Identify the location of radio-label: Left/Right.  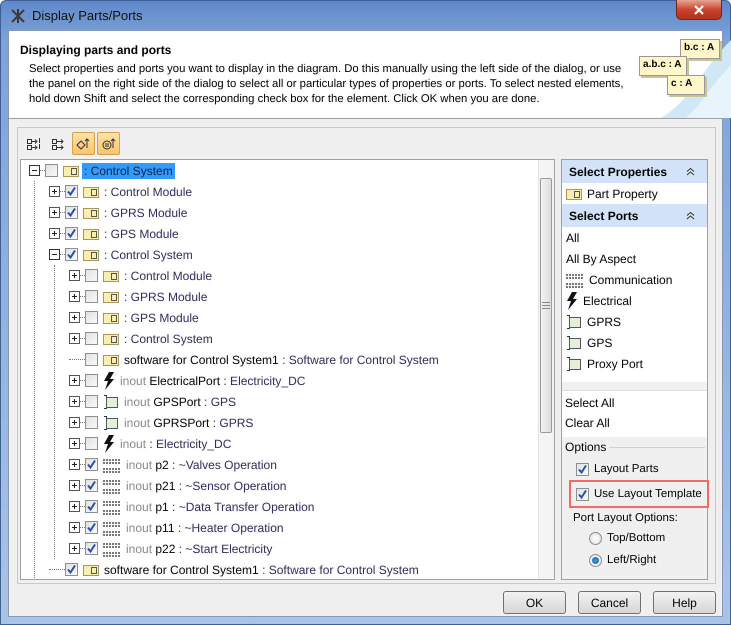
(631, 560).